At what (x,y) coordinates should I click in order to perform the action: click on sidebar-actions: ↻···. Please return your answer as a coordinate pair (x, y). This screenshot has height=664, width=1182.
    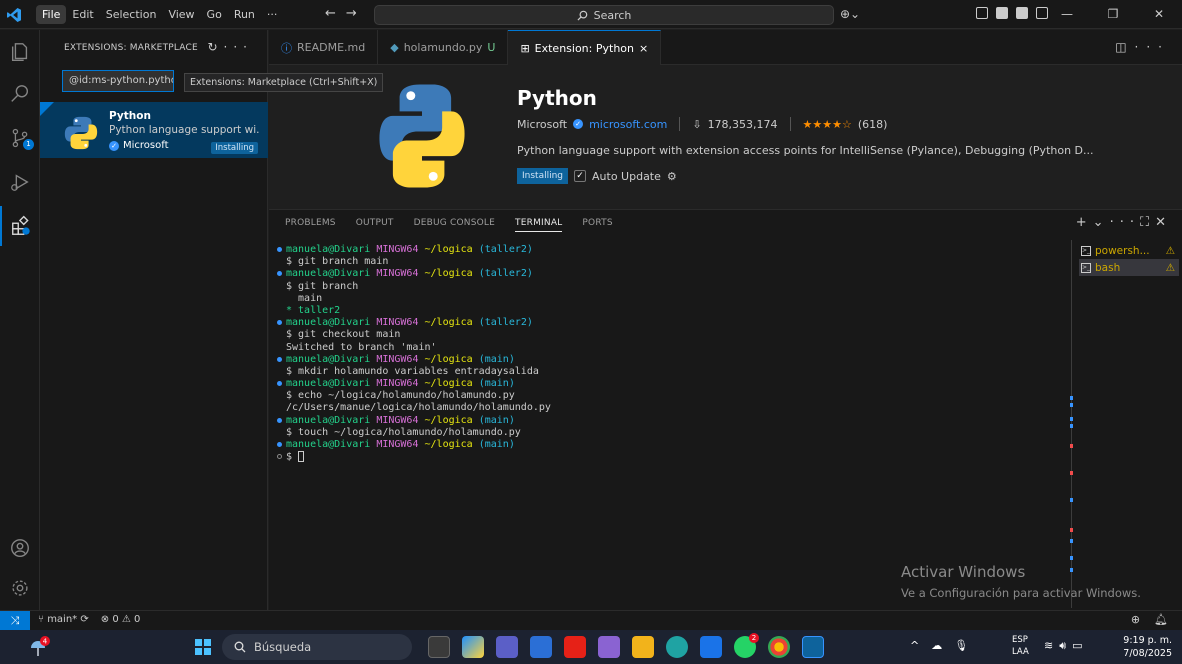
    Looking at the image, I should click on (230, 47).